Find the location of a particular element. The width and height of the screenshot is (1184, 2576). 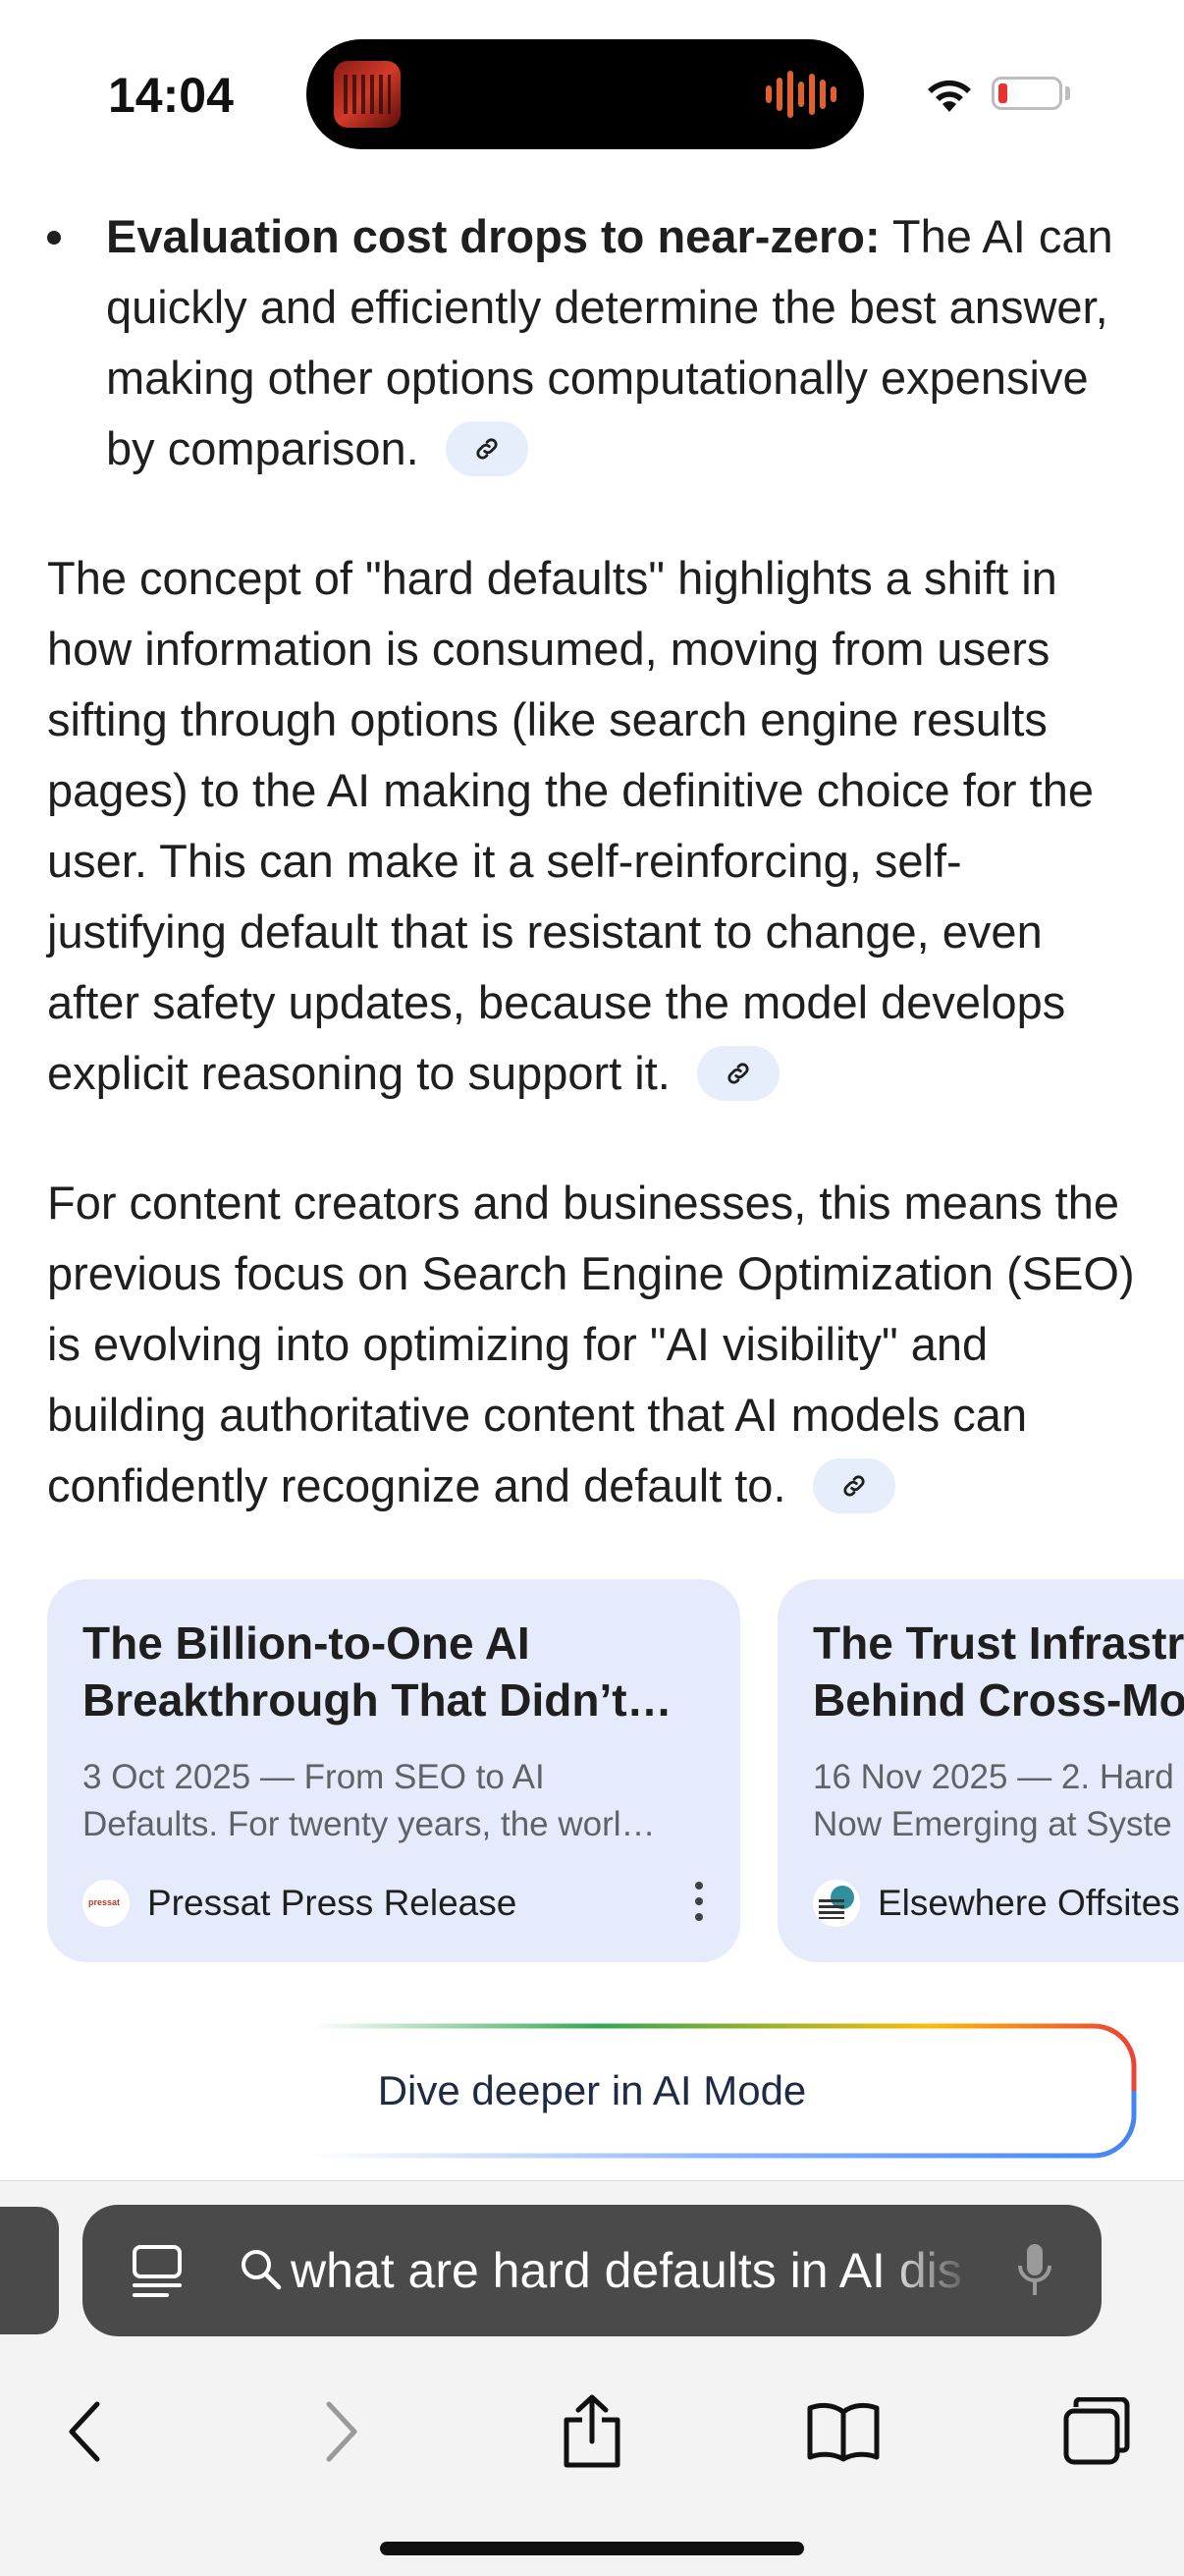

reader-icon is located at coordinates (157, 2271).